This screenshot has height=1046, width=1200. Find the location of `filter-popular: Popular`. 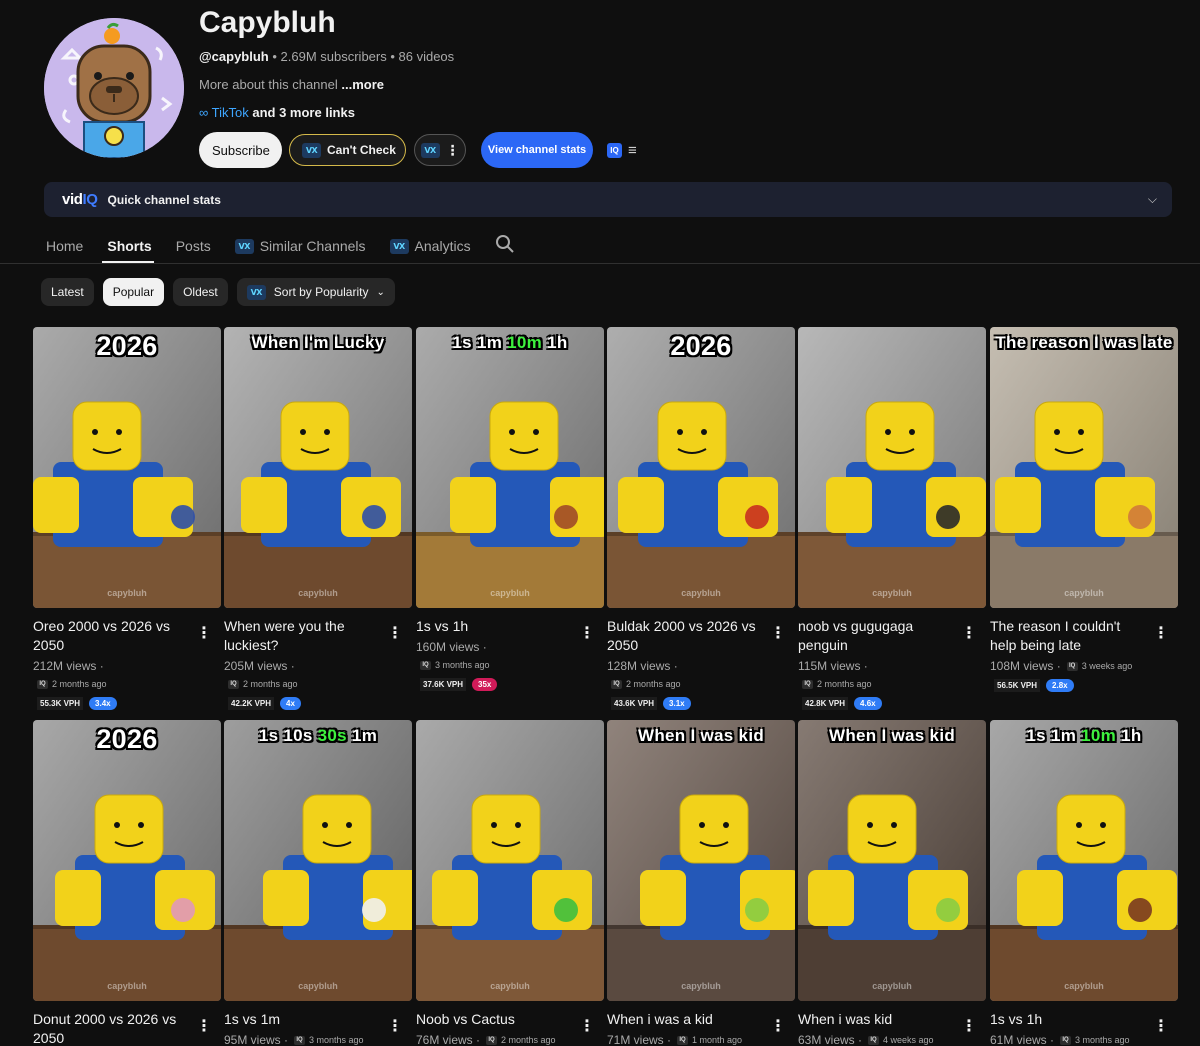

filter-popular: Popular is located at coordinates (133, 292).